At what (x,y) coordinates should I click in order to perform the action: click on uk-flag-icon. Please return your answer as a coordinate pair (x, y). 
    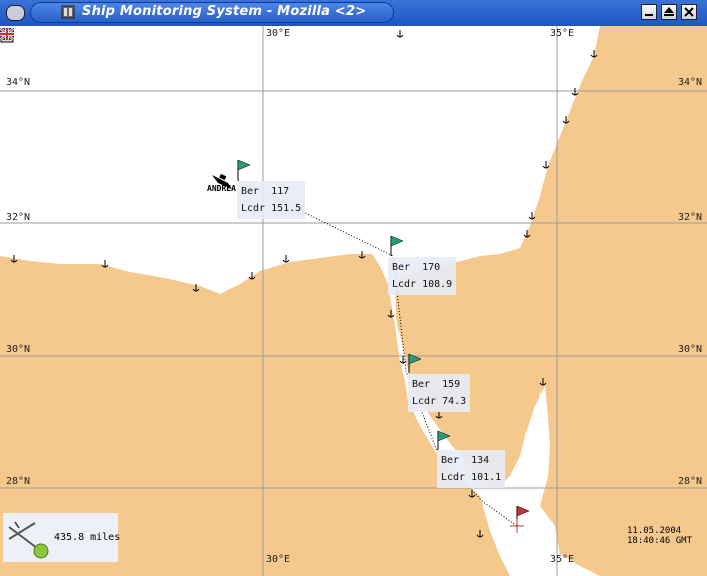
    Looking at the image, I should click on (7, 34).